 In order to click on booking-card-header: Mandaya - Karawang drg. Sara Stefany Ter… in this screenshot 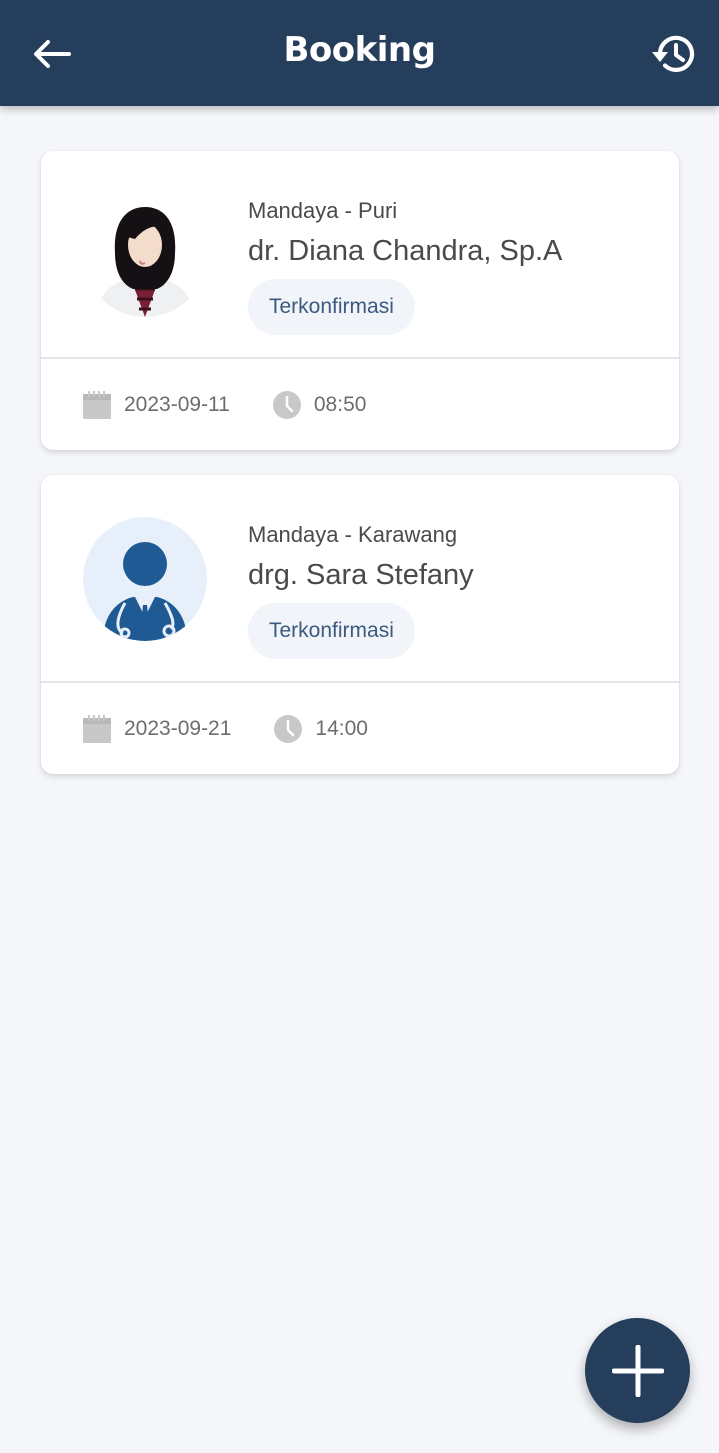, I will do `click(360, 578)`.